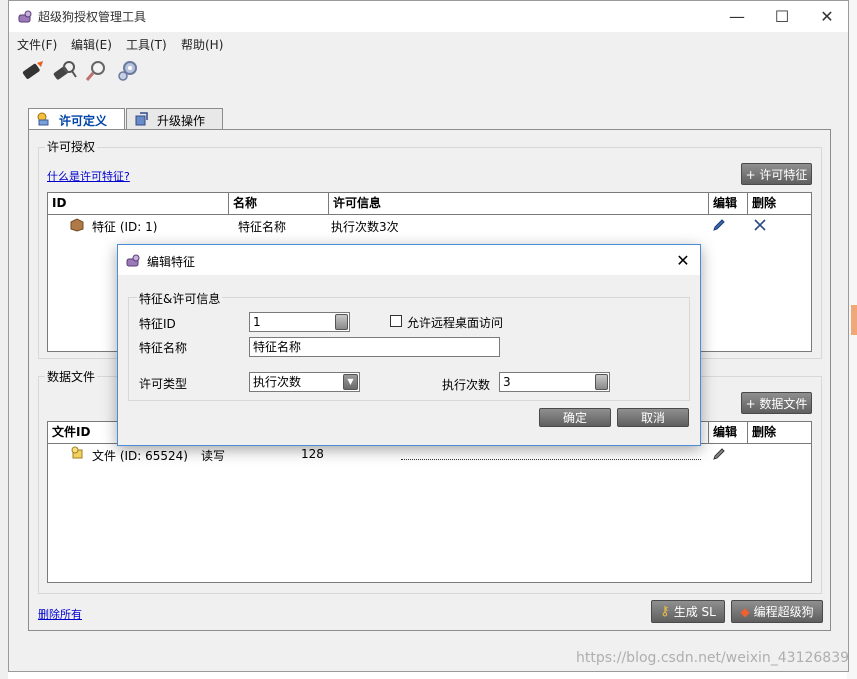 The height and width of the screenshot is (679, 857). I want to click on exec-count-value: 3, so click(507, 382).